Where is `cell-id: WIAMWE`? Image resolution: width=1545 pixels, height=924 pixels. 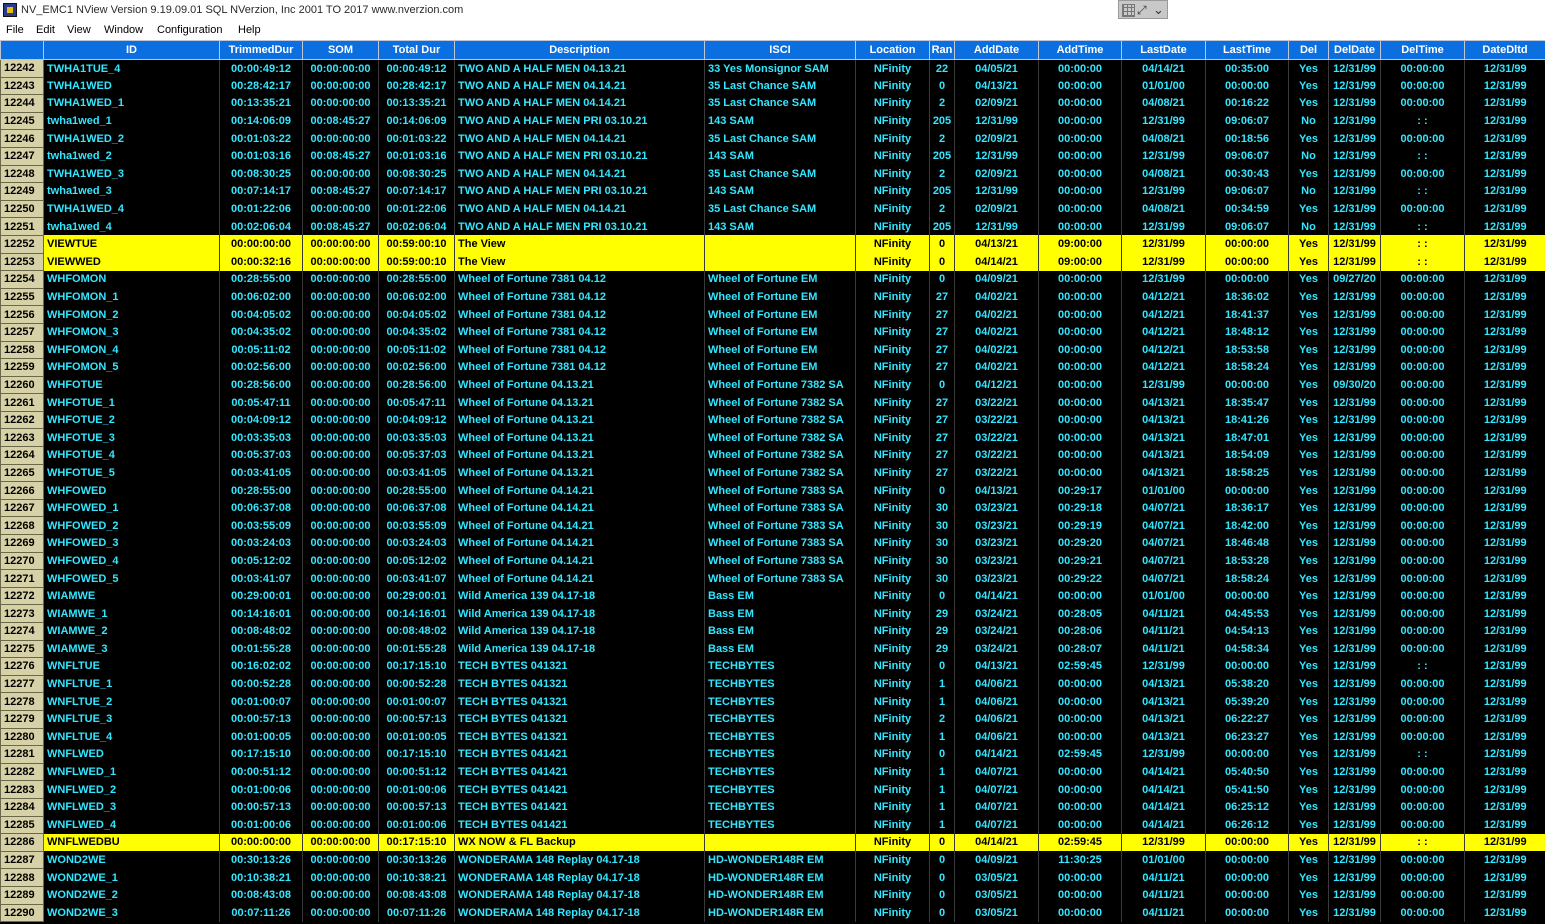 cell-id: WIAMWE is located at coordinates (131, 596).